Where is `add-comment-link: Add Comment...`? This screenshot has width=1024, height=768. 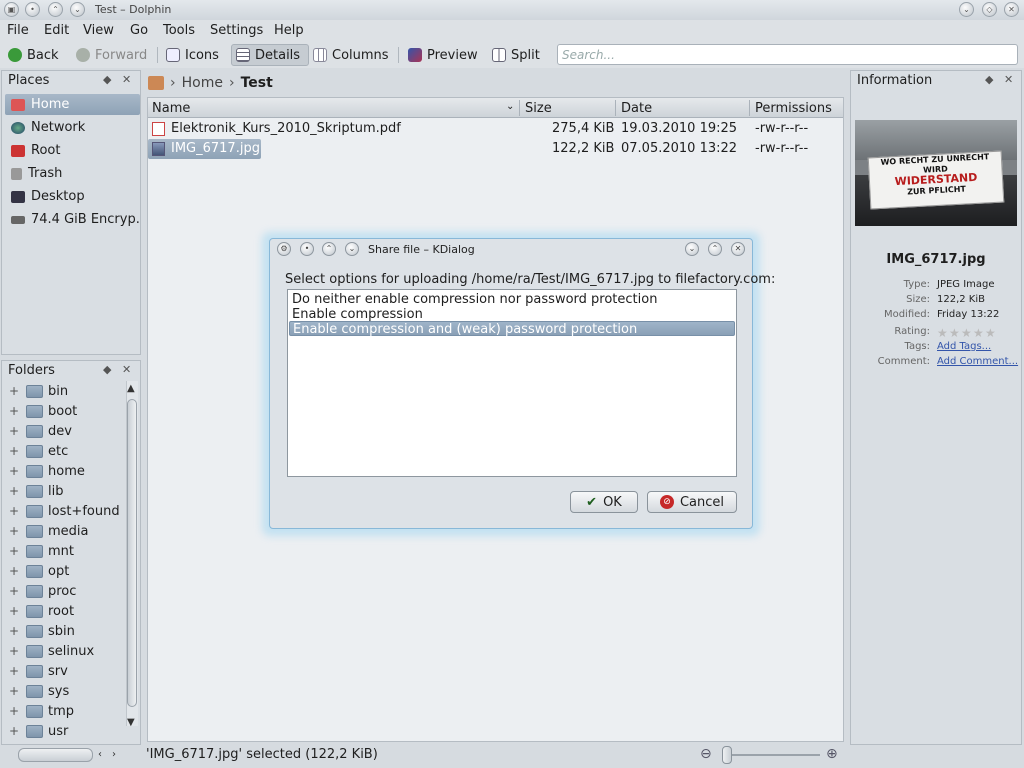
add-comment-link: Add Comment... is located at coordinates (977, 361).